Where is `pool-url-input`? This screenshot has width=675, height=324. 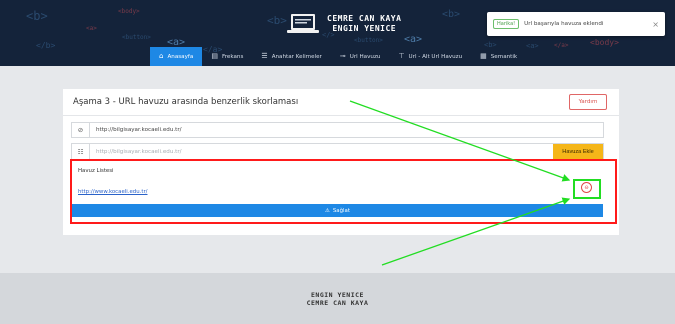 pool-url-input is located at coordinates (321, 152).